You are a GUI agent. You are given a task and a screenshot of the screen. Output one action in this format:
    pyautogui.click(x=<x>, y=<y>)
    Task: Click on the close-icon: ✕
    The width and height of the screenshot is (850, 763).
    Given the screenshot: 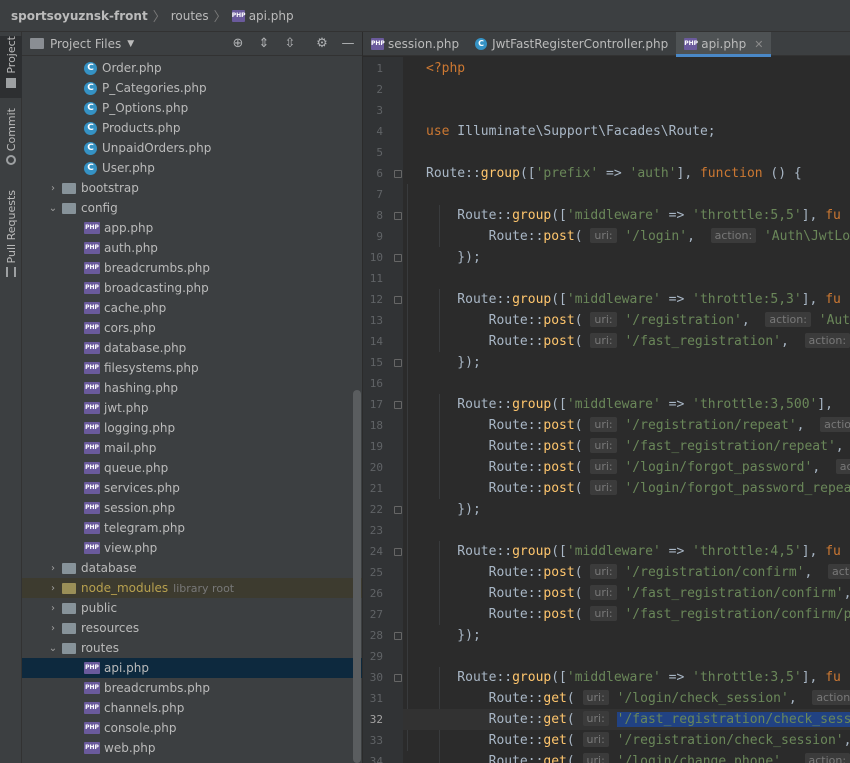 What is the action you would take?
    pyautogui.click(x=758, y=44)
    